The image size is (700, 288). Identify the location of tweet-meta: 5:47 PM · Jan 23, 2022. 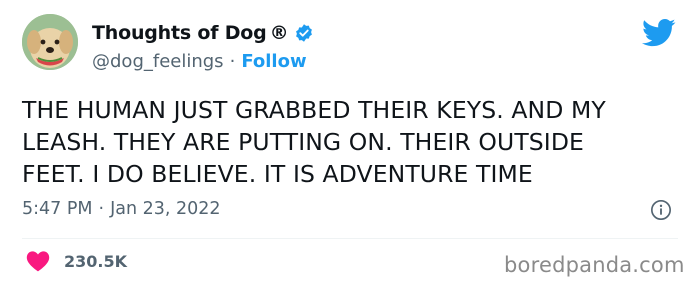
(121, 209).